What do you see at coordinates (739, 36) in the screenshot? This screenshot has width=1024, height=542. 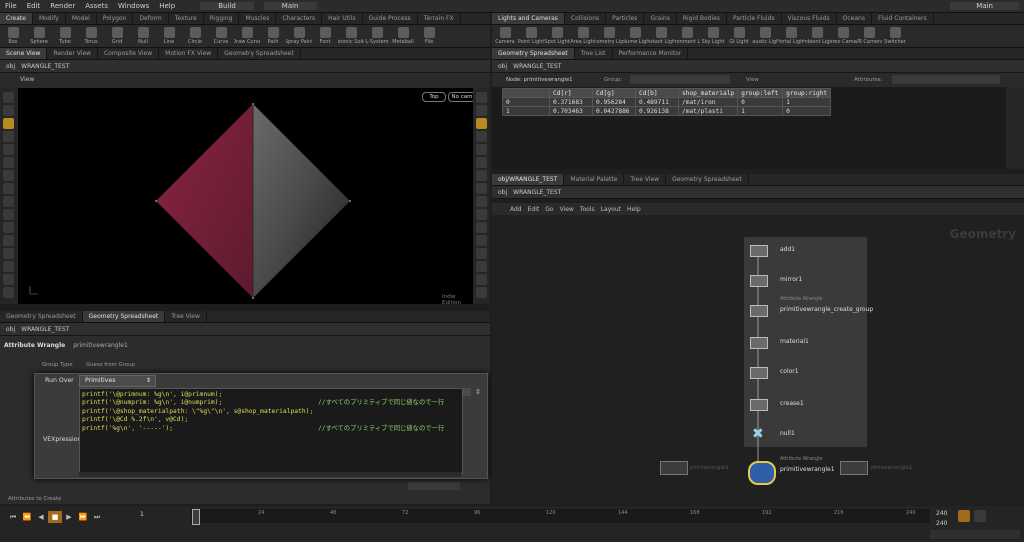 I see `light-tool: GI Light` at bounding box center [739, 36].